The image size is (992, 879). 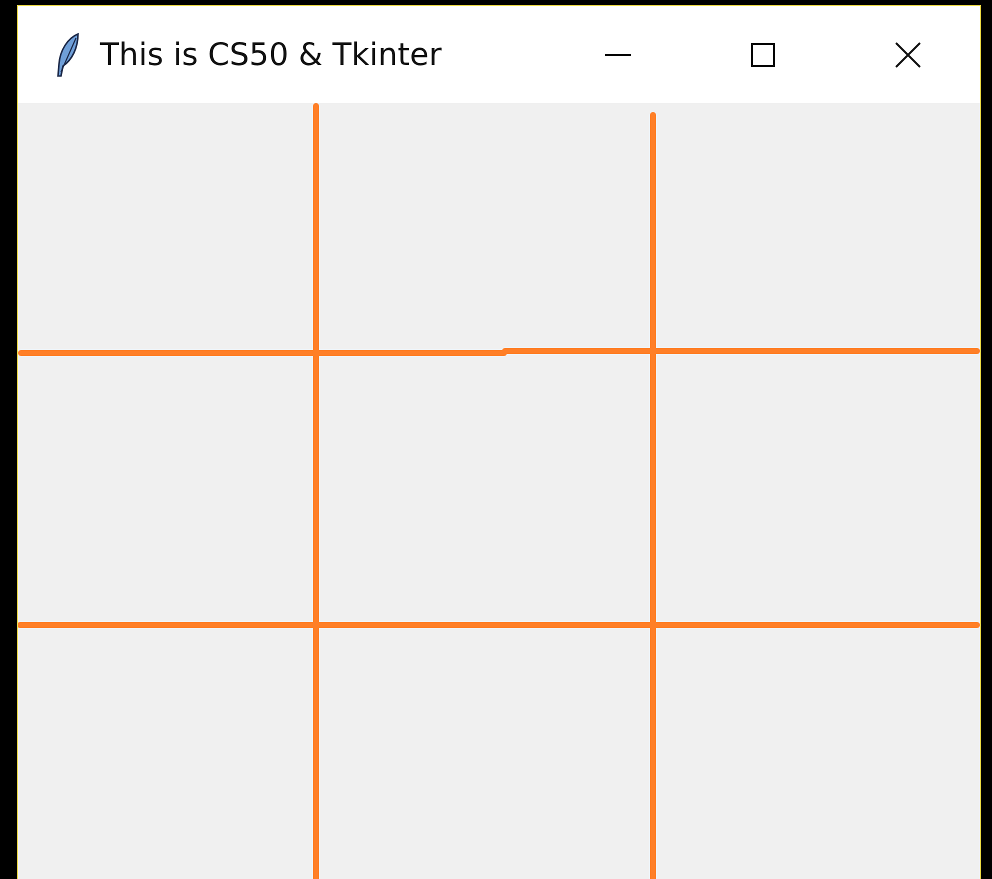 I want to click on minimize-icon, so click(x=617, y=55).